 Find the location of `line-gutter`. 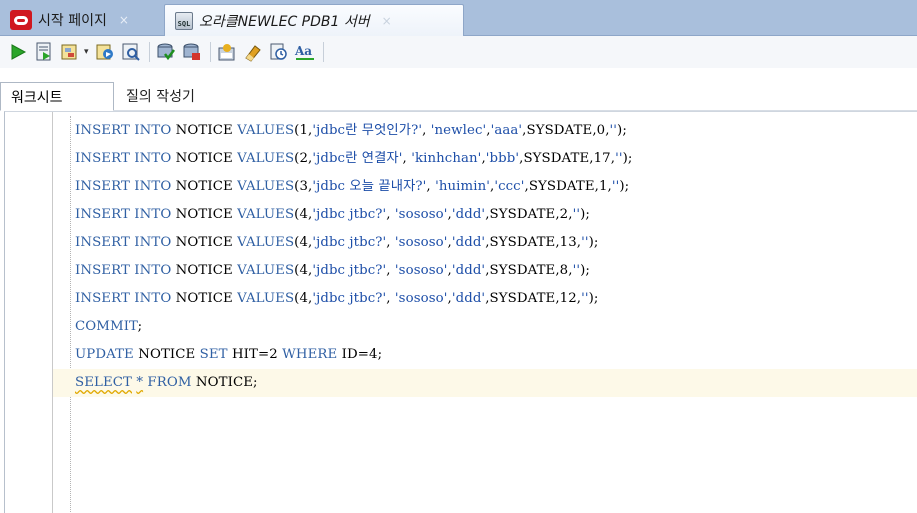

line-gutter is located at coordinates (29, 312).